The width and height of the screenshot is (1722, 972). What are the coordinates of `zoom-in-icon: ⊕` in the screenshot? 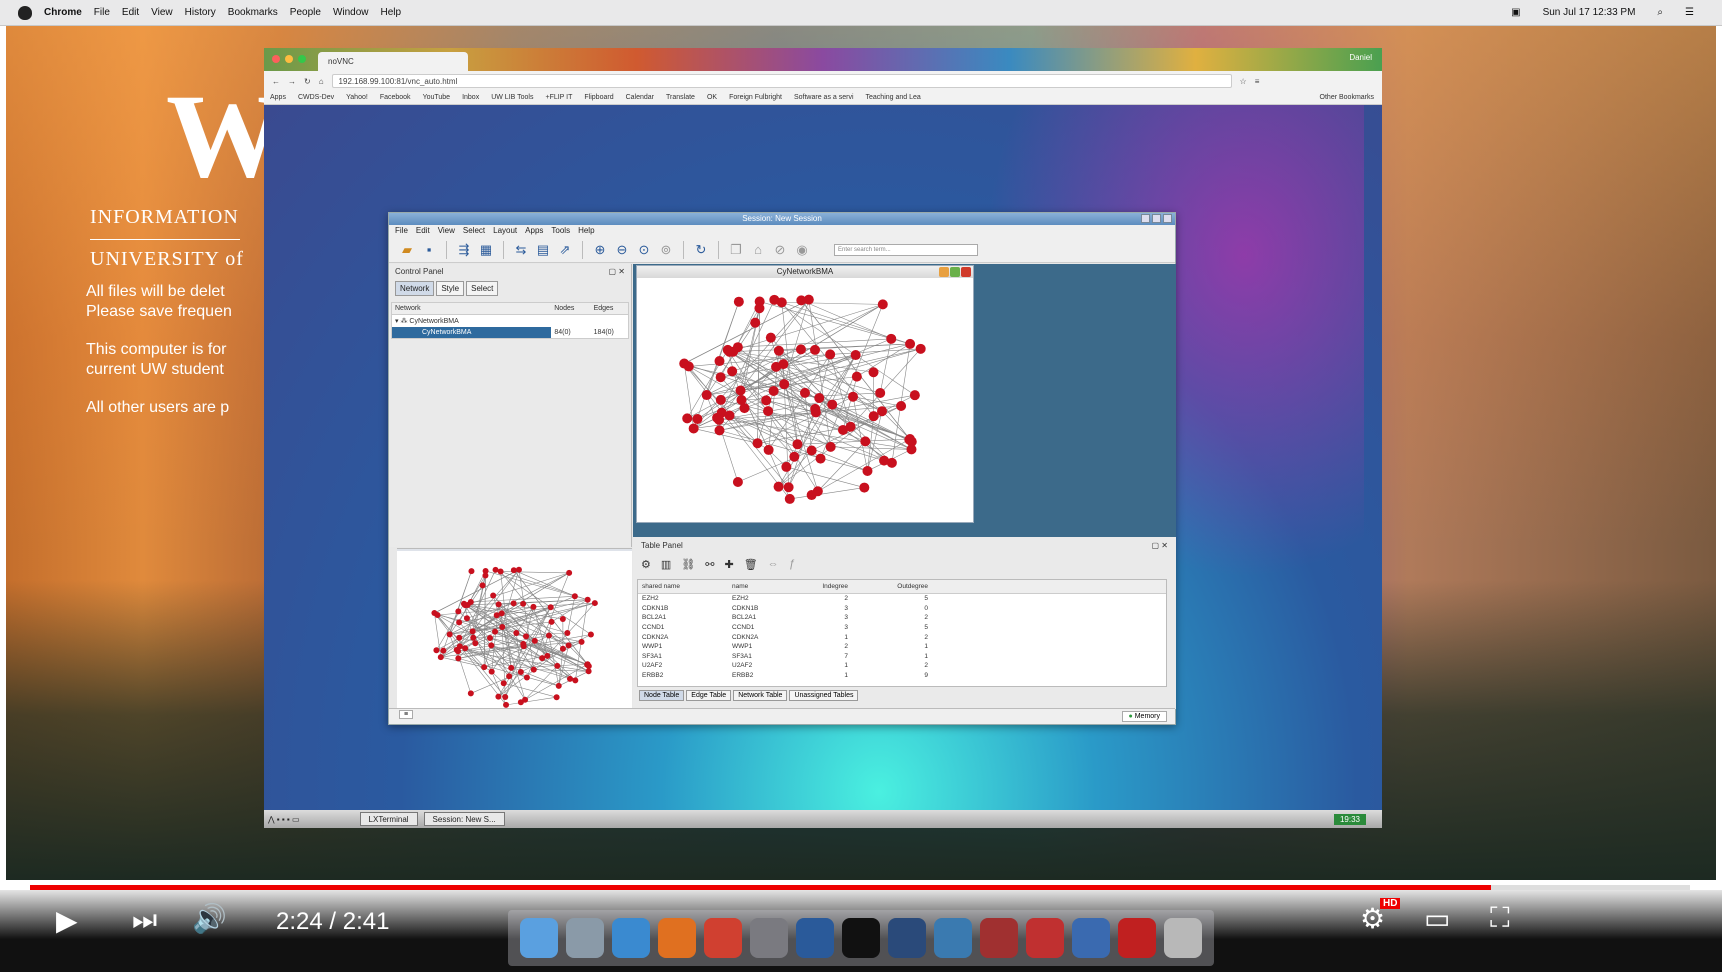 It's located at (600, 250).